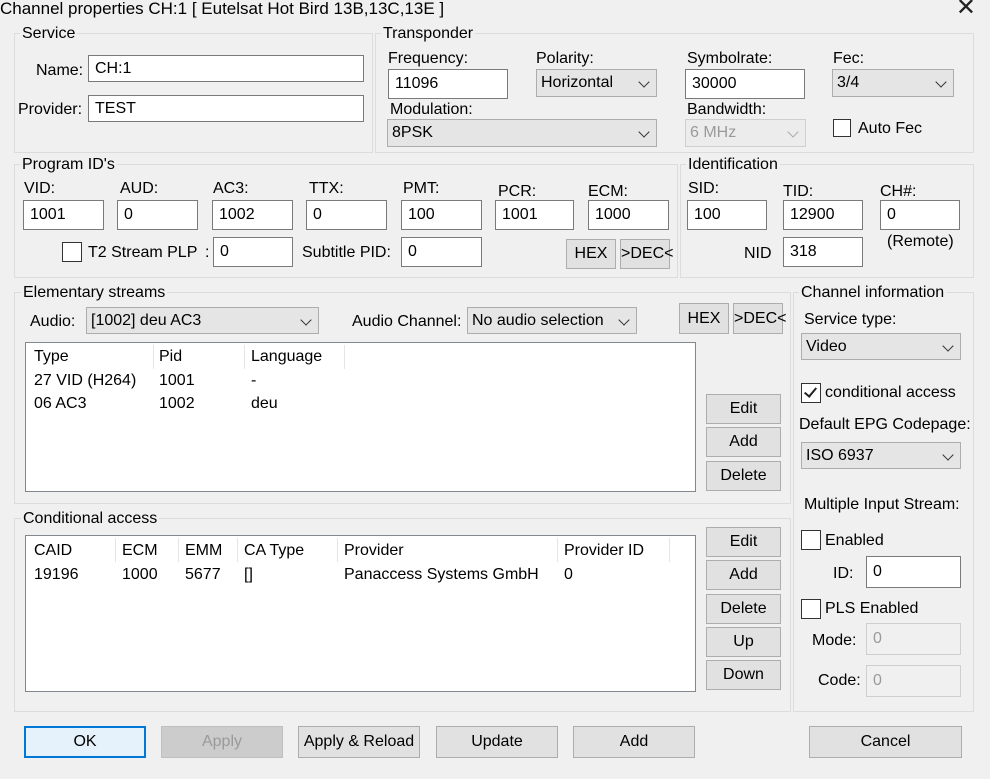 Image resolution: width=990 pixels, height=779 pixels. I want to click on ca-row-caid: 19196, so click(56, 575).